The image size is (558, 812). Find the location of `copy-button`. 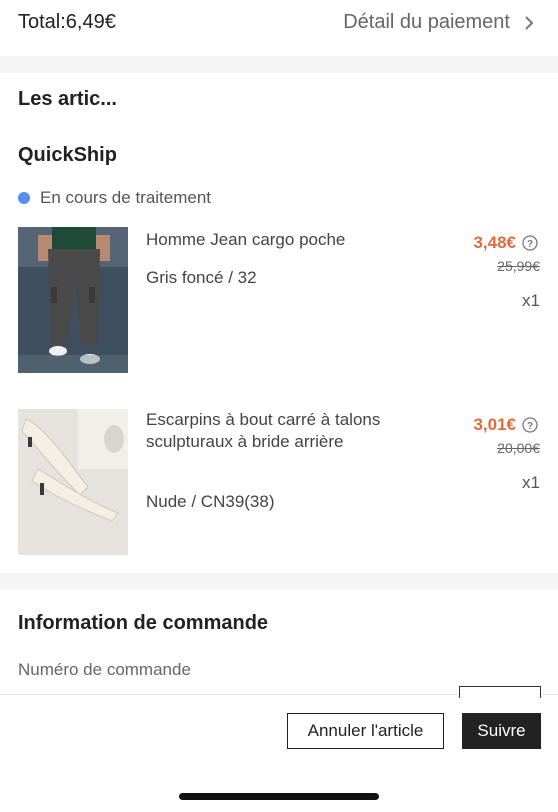

copy-button is located at coordinates (500, 692).